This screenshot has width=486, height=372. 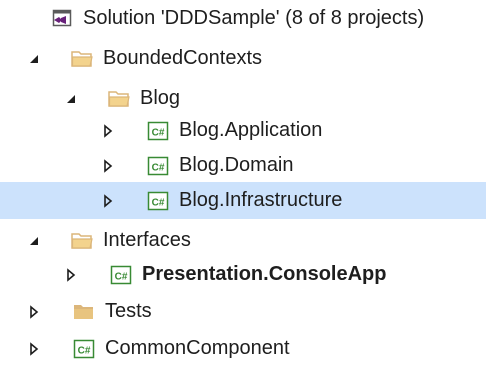 What do you see at coordinates (128, 311) in the screenshot?
I see `tree-item-label: Tests` at bounding box center [128, 311].